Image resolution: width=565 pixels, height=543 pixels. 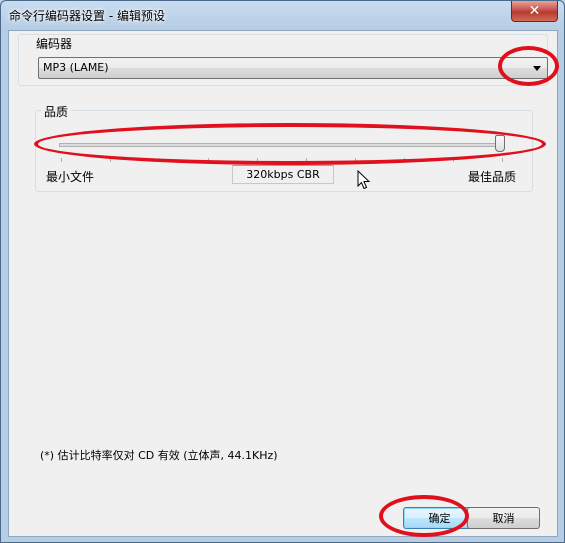 I want to click on close-icon: ✕, so click(x=534, y=11).